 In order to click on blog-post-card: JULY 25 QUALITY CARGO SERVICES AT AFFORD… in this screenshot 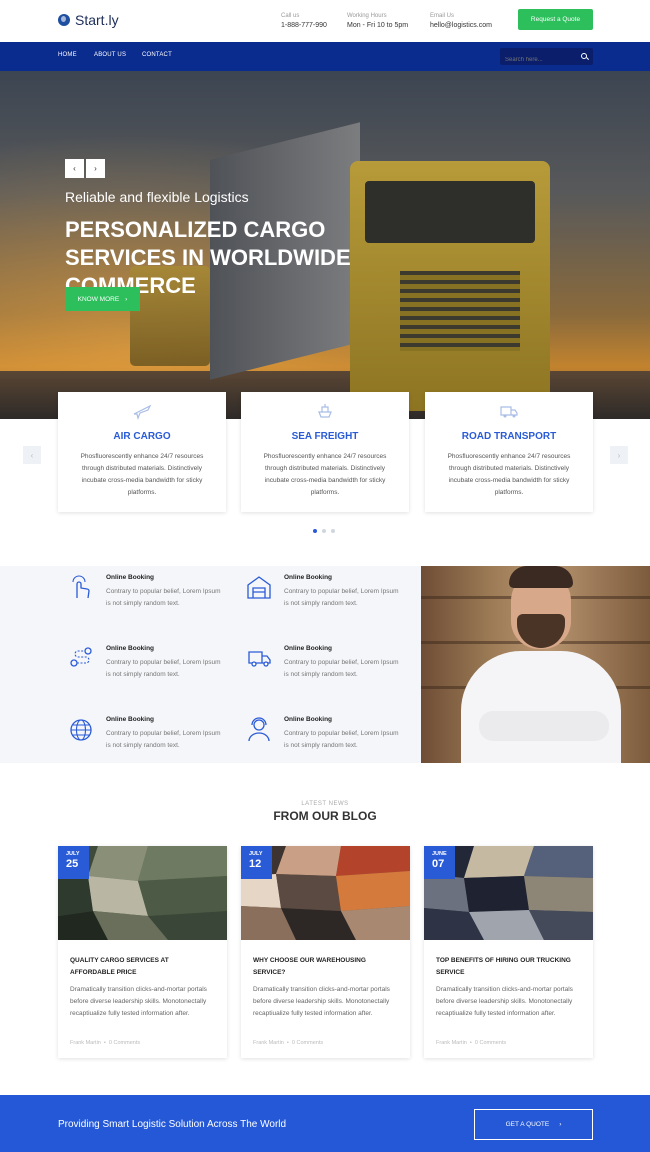, I will do `click(142, 952)`.